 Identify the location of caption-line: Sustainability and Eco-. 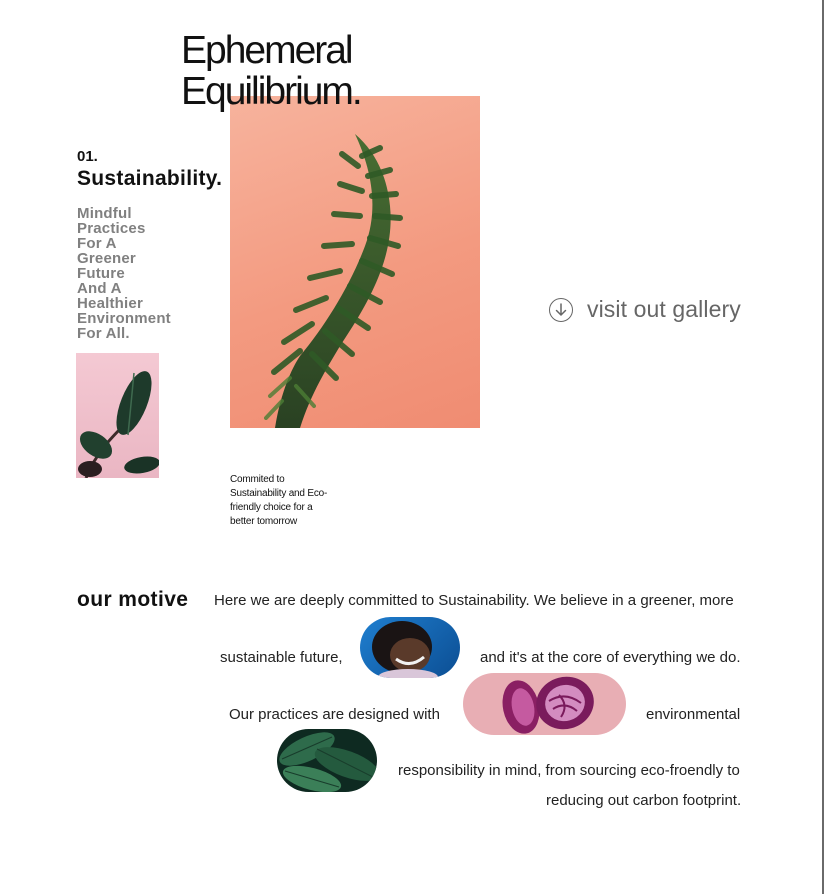
(279, 493).